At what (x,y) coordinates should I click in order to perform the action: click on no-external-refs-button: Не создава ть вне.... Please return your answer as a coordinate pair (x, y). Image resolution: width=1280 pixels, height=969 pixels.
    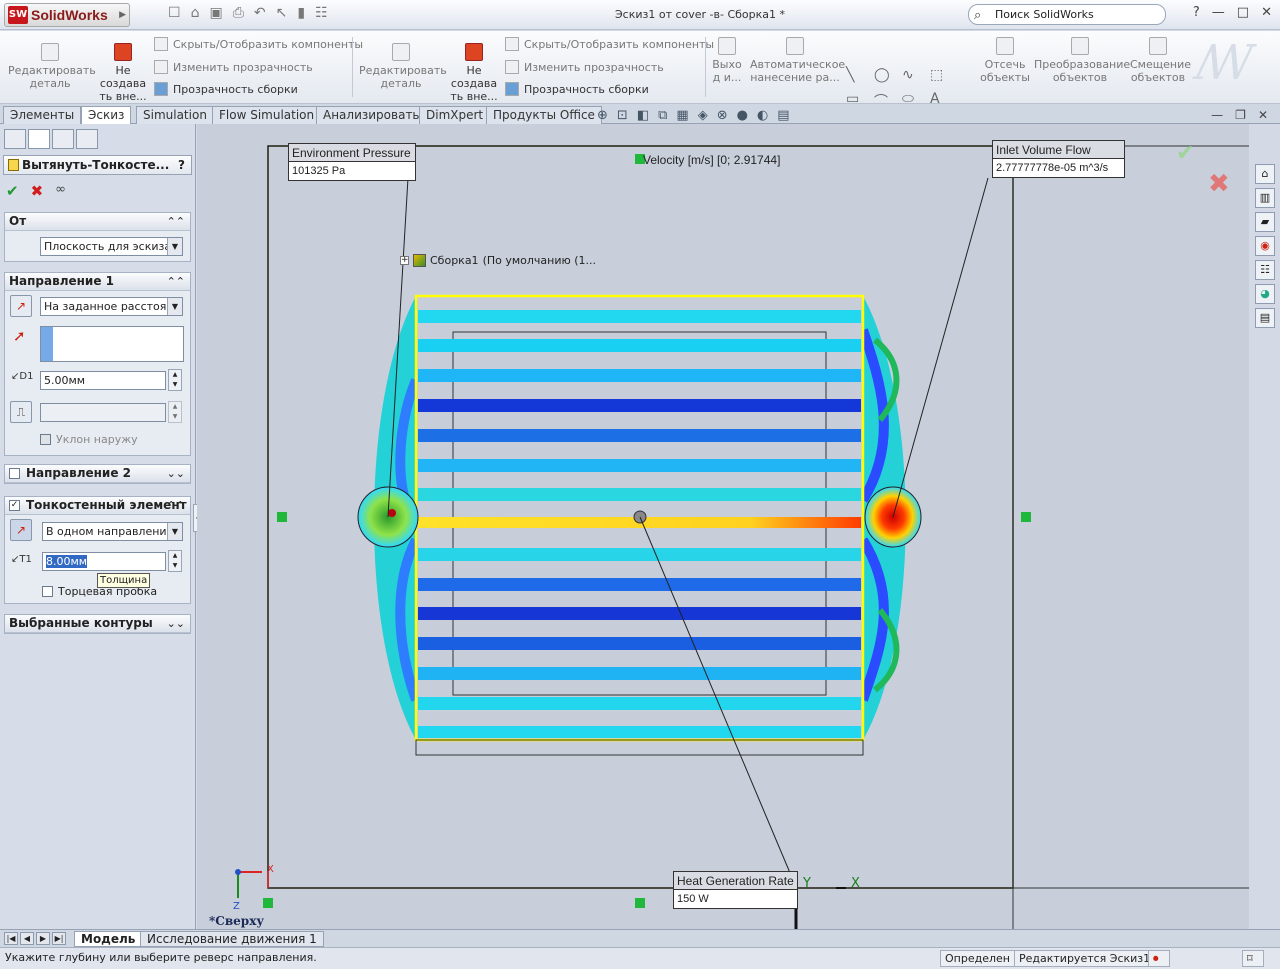
    Looking at the image, I should click on (123, 73).